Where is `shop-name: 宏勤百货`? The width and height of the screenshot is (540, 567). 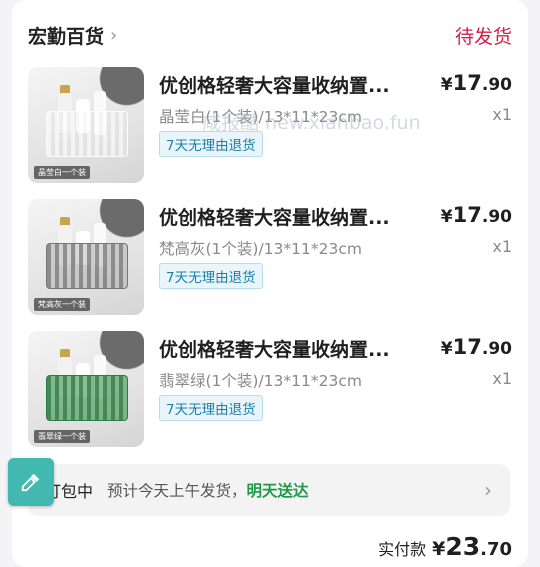
shop-name: 宏勤百货 is located at coordinates (66, 36).